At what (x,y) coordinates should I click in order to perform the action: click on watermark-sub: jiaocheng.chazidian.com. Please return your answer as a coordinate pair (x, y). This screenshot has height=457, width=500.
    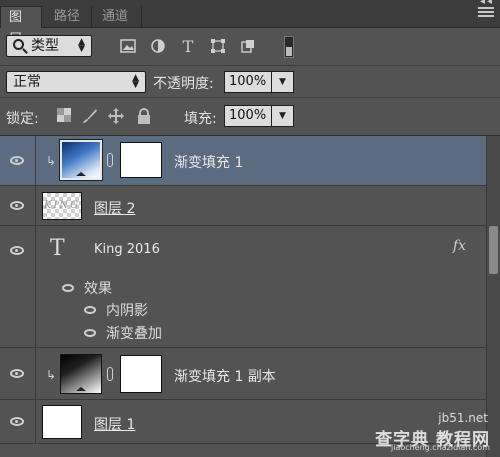
    Looking at the image, I should click on (440, 447).